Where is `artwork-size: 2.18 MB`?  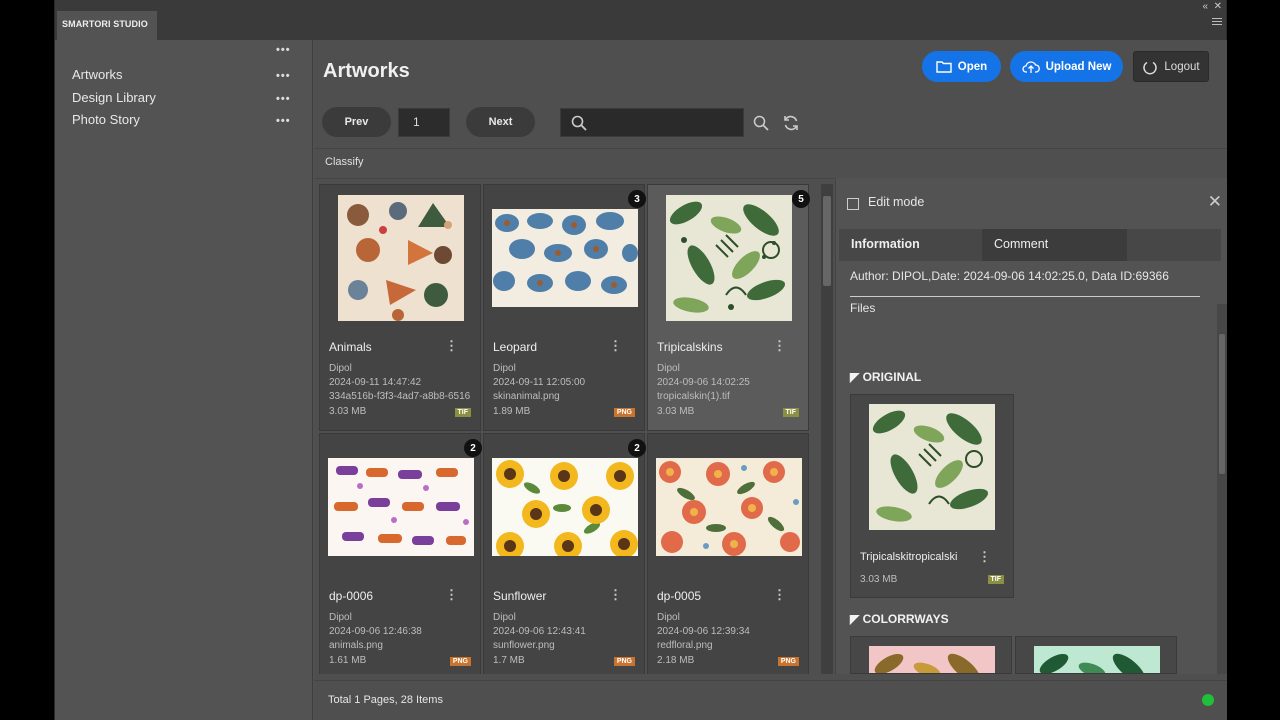
artwork-size: 2.18 MB is located at coordinates (676, 660).